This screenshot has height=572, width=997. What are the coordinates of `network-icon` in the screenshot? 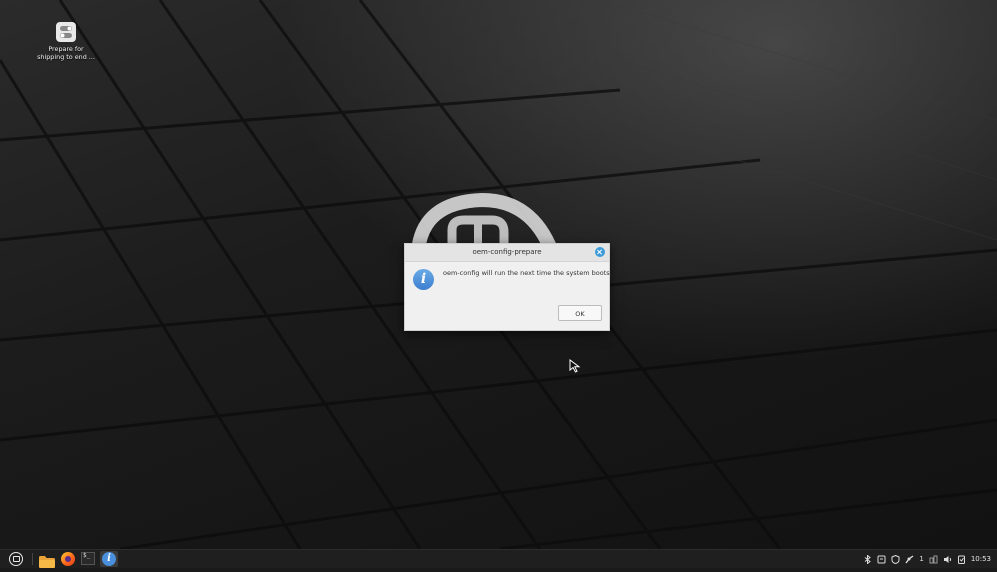 It's located at (933, 559).